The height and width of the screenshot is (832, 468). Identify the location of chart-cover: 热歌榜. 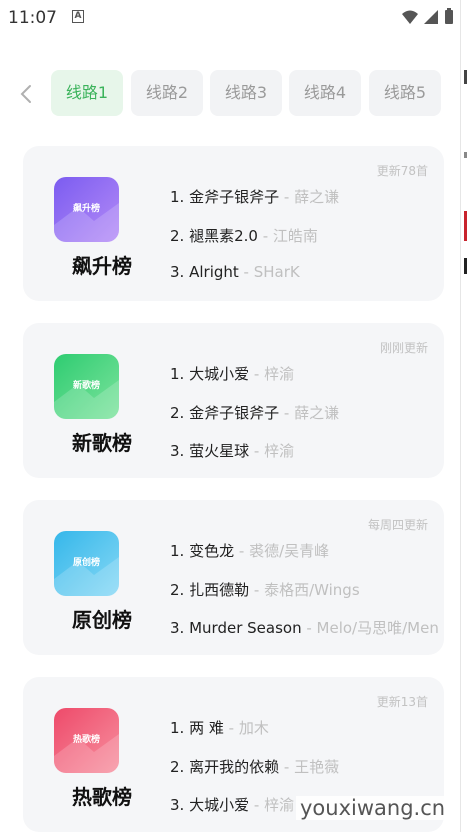
(86, 740).